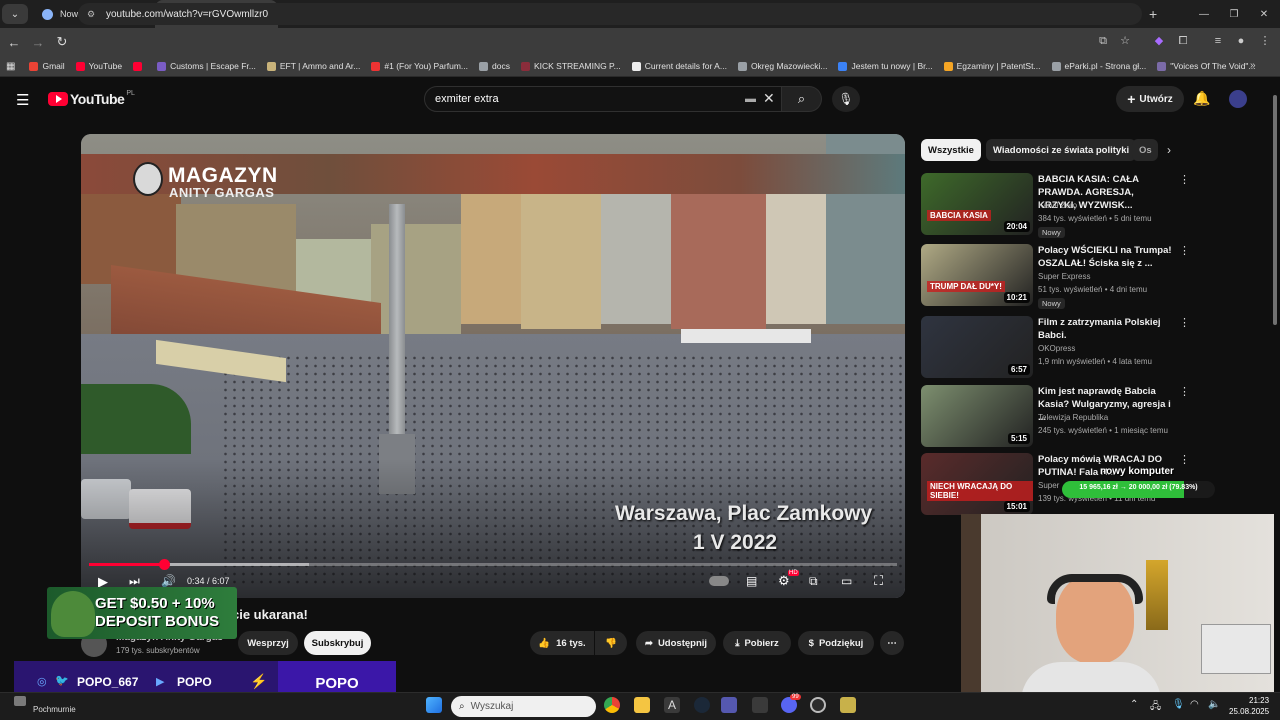 This screenshot has height=720, width=1280. I want to click on download-button: ⤓ Pobierz, so click(757, 643).